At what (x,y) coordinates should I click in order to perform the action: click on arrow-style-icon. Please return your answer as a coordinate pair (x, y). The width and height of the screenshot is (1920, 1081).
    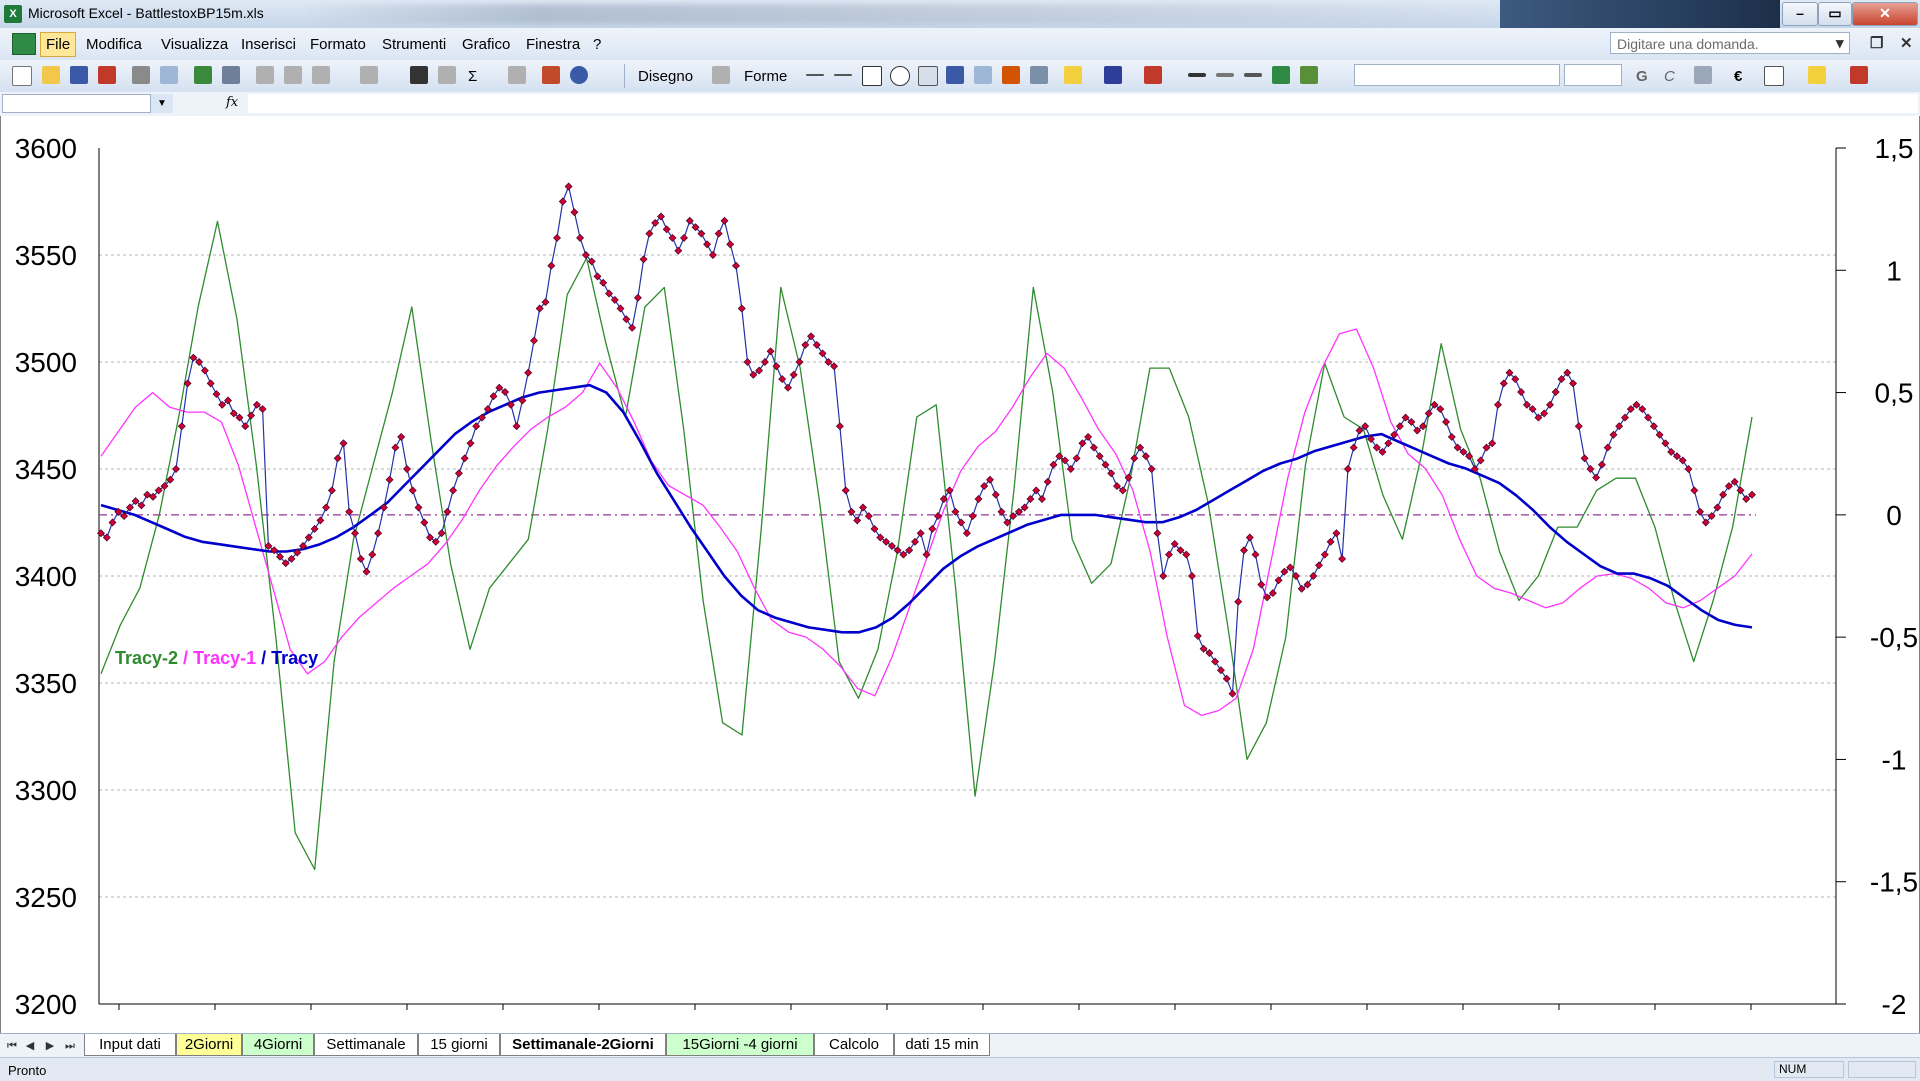
    Looking at the image, I should click on (1253, 75).